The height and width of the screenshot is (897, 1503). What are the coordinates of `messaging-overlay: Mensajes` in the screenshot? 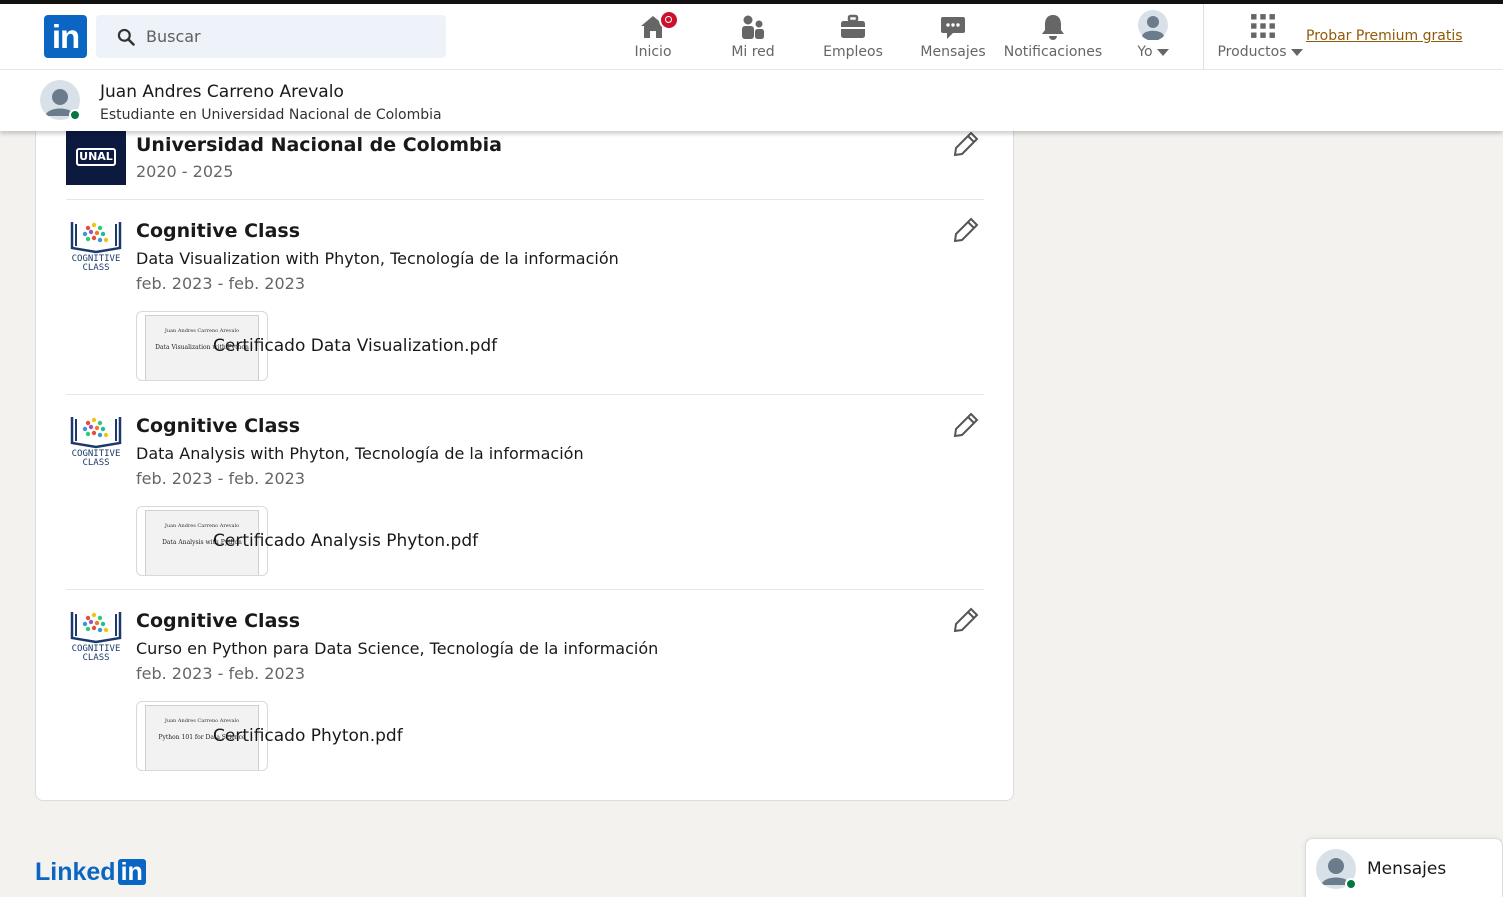 It's located at (1404, 867).